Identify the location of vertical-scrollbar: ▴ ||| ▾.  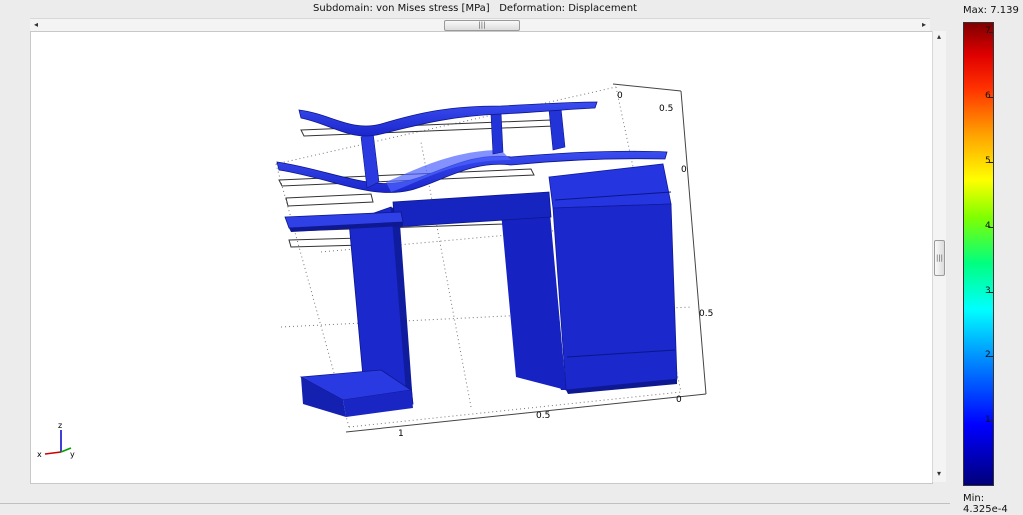
(939, 256).